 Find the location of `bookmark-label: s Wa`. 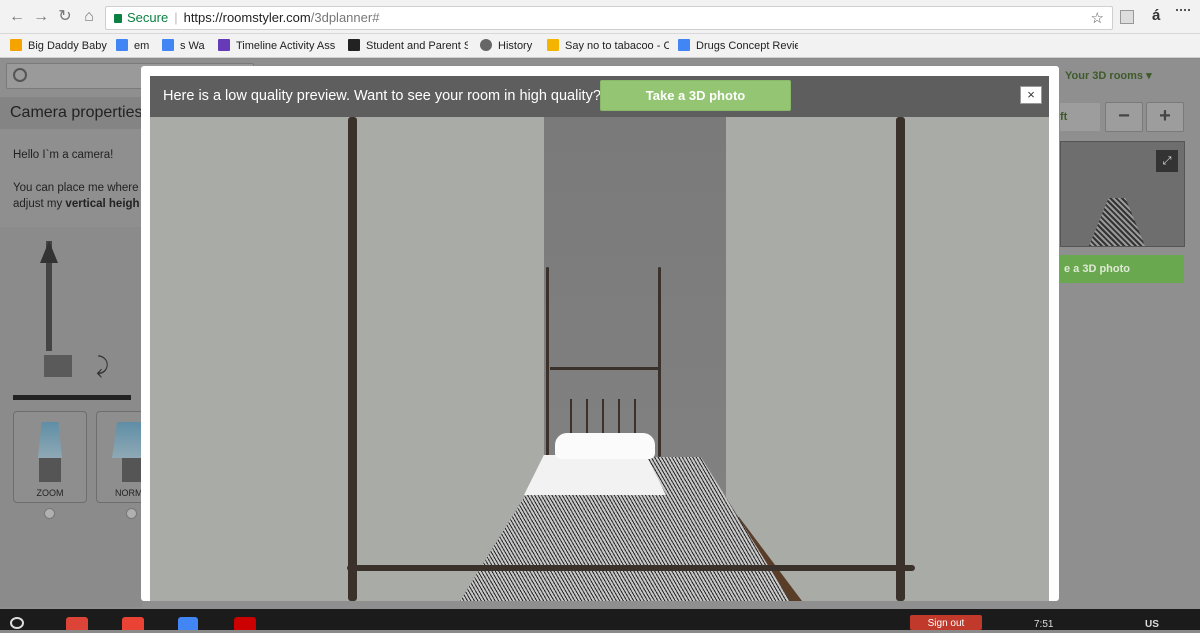

bookmark-label: s Wa is located at coordinates (192, 46).